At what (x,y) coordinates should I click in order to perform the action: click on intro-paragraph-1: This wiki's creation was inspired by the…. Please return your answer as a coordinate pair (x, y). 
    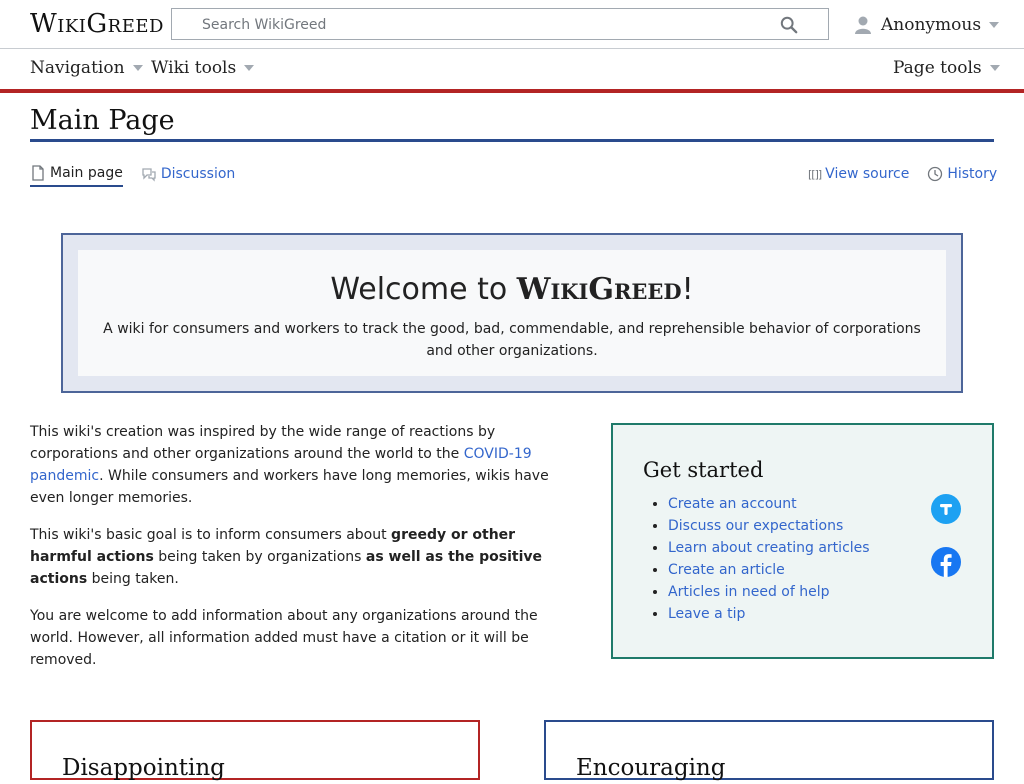
    Looking at the image, I should click on (305, 465).